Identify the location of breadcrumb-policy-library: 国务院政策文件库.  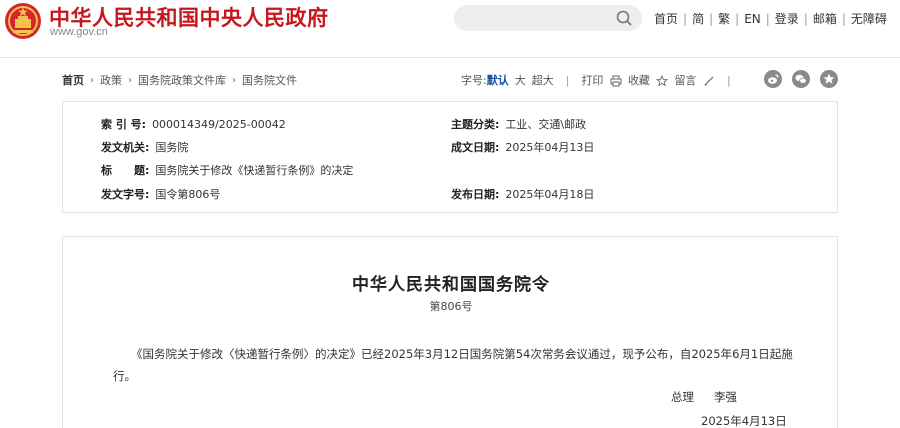
(182, 80).